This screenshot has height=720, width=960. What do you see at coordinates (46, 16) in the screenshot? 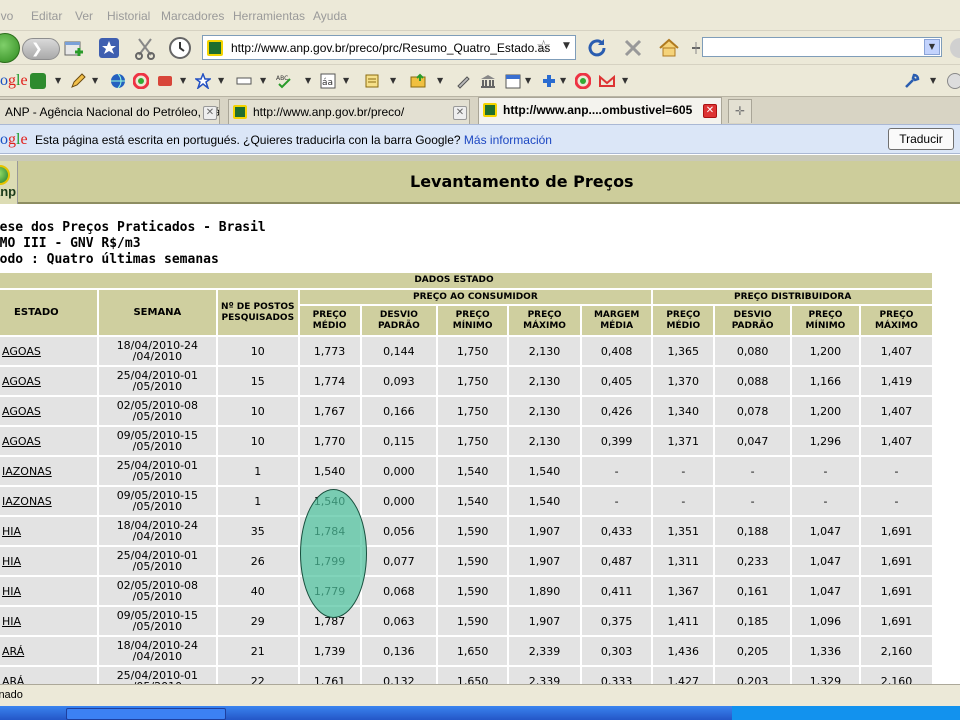
I see `menu-edit: Editar` at bounding box center [46, 16].